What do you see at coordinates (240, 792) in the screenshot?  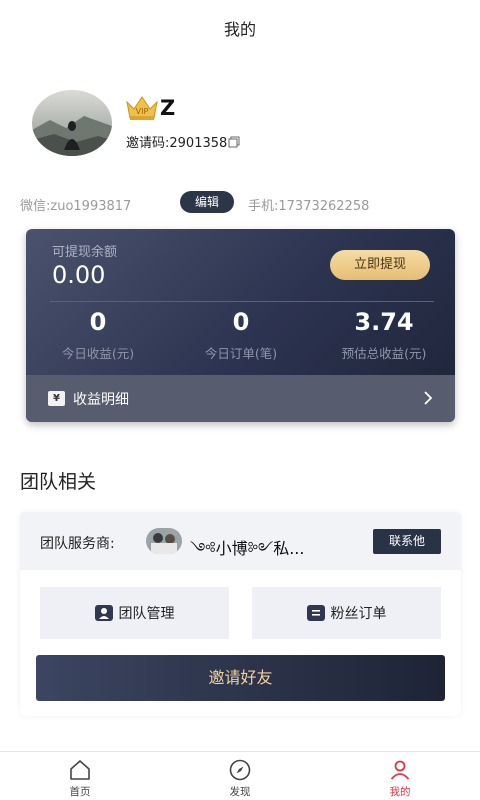 I see `tab-label: 发现` at bounding box center [240, 792].